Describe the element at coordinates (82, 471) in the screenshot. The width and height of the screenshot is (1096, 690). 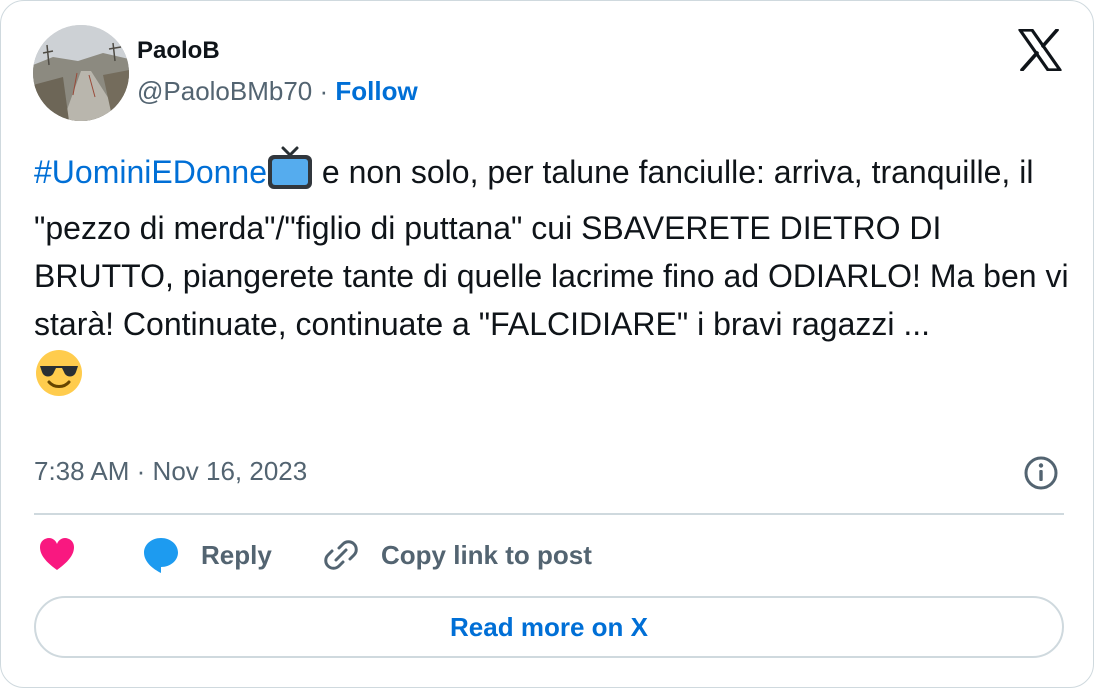
I see `tweet-time: 7:38 AM` at that location.